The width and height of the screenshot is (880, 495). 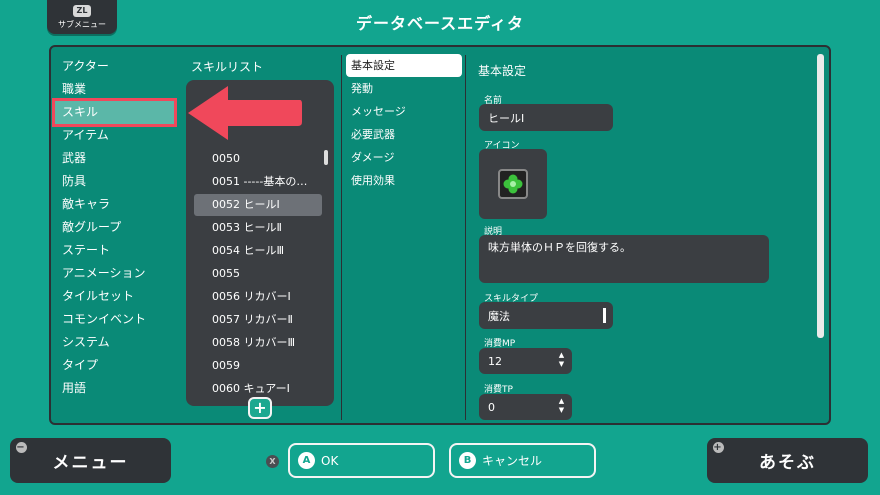 I want to click on skill-item-0059: 0059, so click(x=258, y=366).